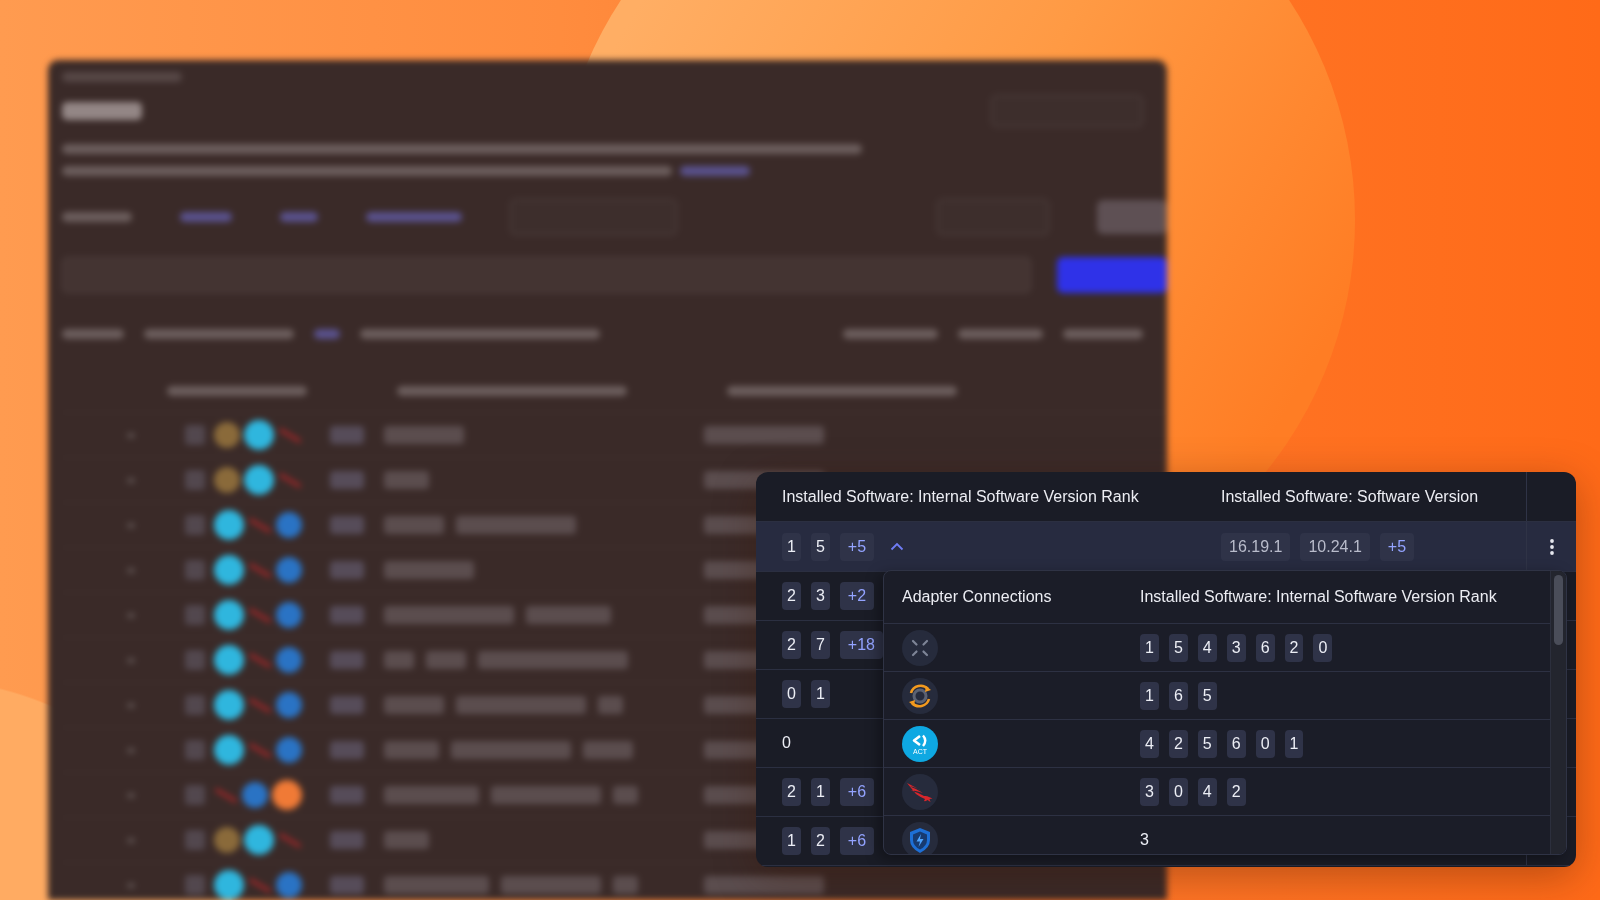 This screenshot has height=900, width=1600. Describe the element at coordinates (1256, 546) in the screenshot. I see `version-chip: 16.19.1` at that location.